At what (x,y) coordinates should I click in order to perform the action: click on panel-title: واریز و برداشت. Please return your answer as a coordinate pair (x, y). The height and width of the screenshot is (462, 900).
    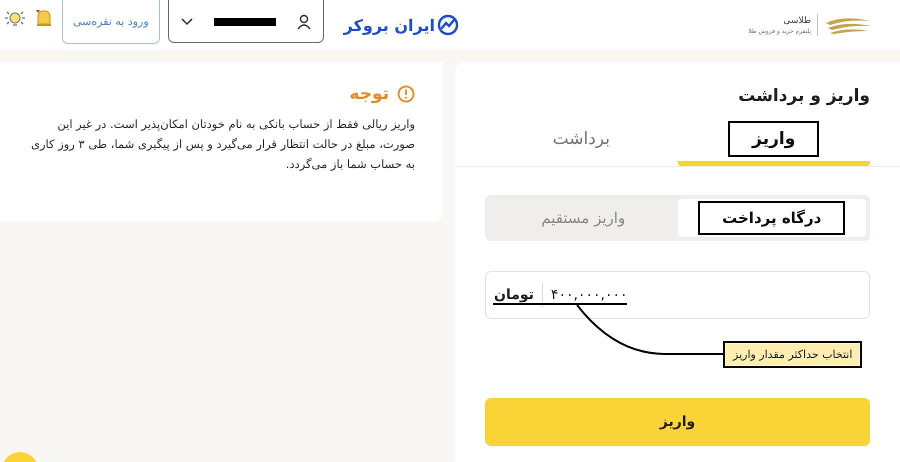
    Looking at the image, I should click on (803, 96).